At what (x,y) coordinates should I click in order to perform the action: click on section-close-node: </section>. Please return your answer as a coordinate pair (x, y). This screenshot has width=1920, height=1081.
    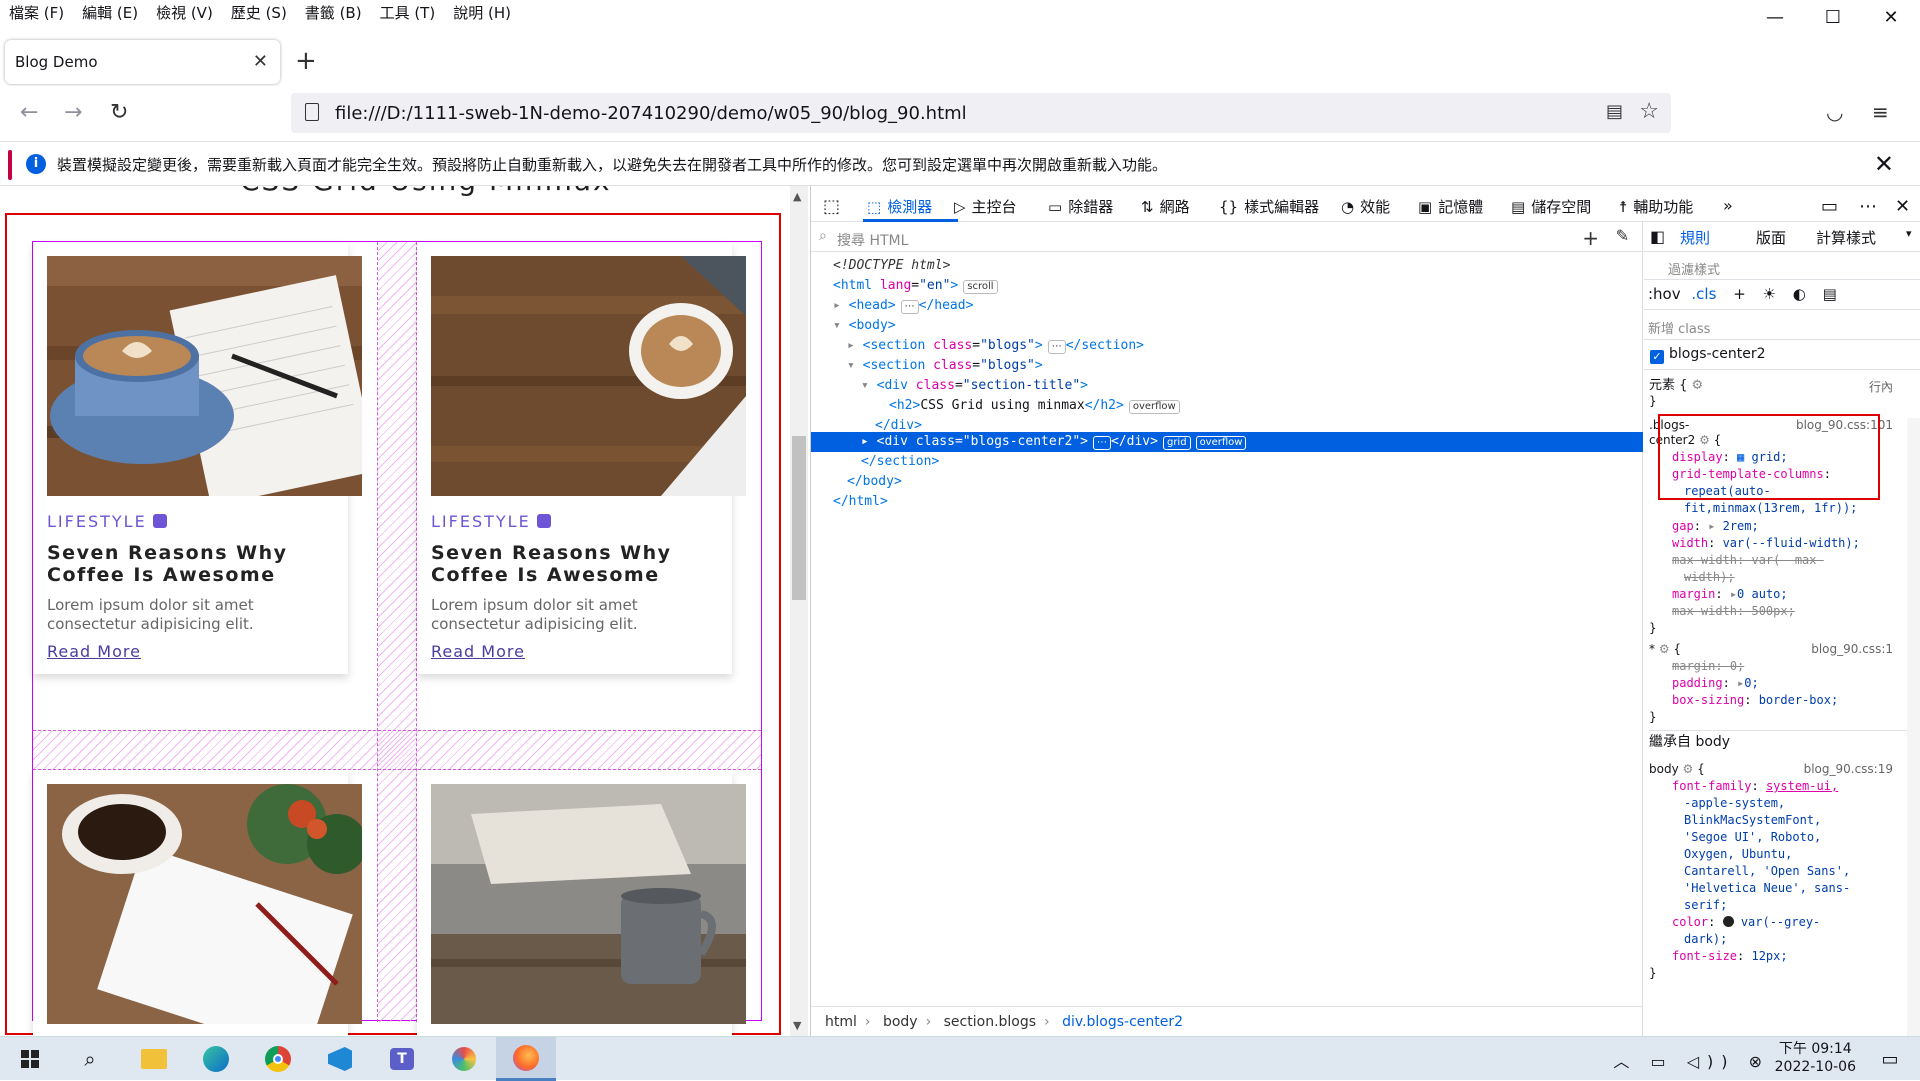
    Looking at the image, I should click on (900, 462).